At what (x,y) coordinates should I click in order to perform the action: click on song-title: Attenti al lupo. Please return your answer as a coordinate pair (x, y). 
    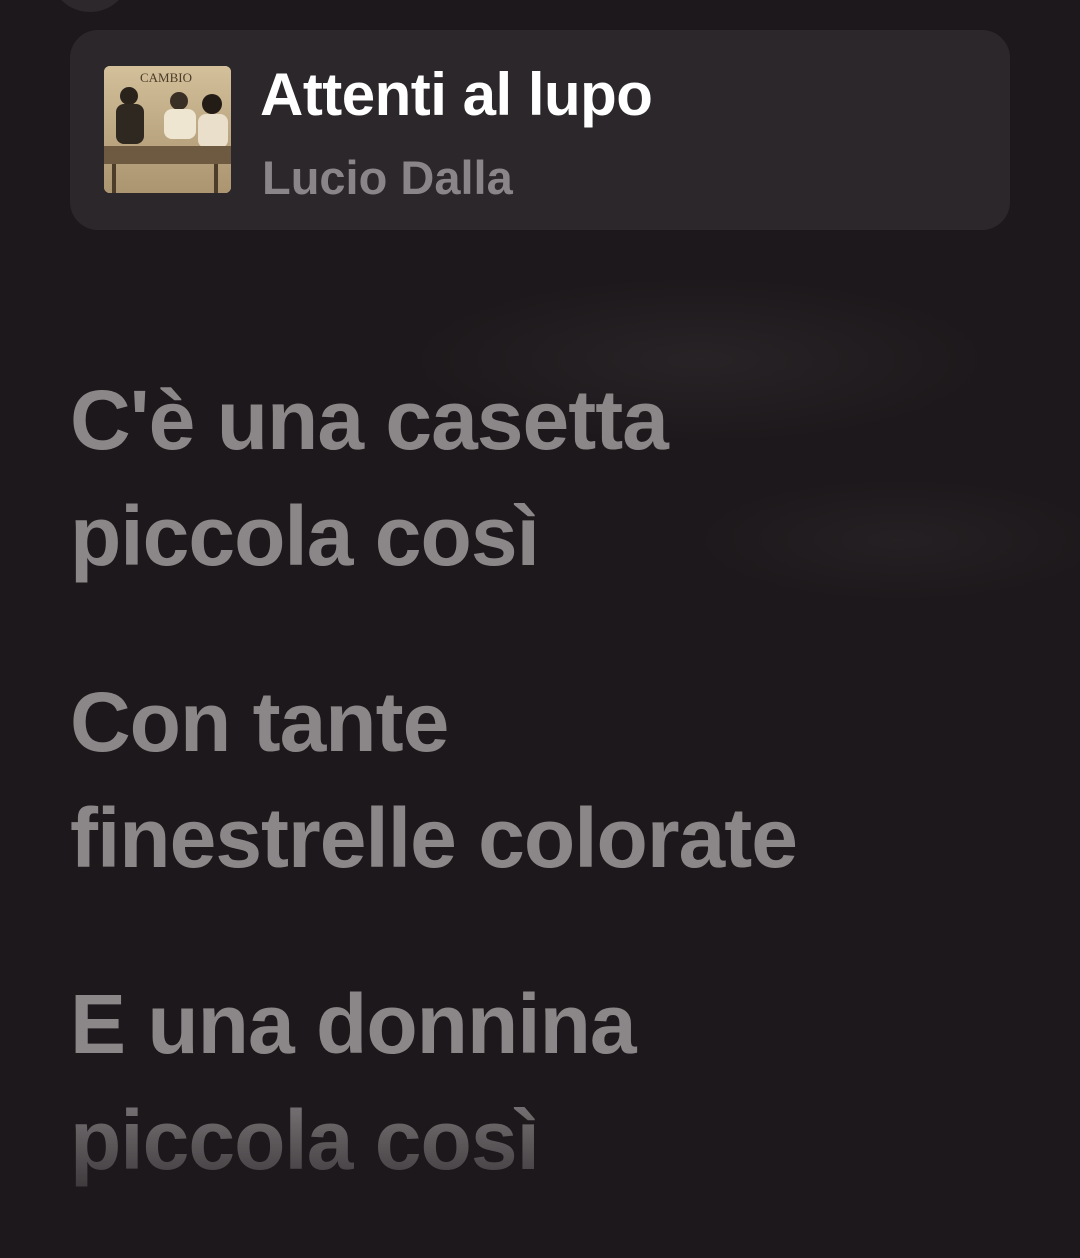
    Looking at the image, I should click on (456, 94).